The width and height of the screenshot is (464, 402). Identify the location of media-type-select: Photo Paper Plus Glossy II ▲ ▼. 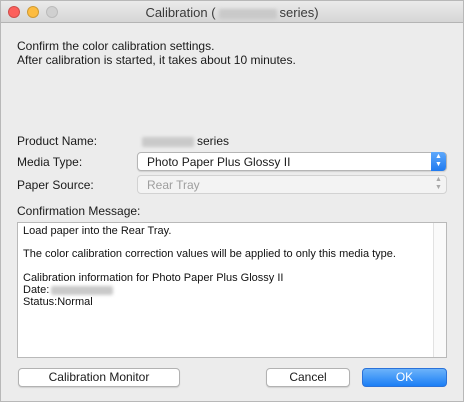
(292, 161).